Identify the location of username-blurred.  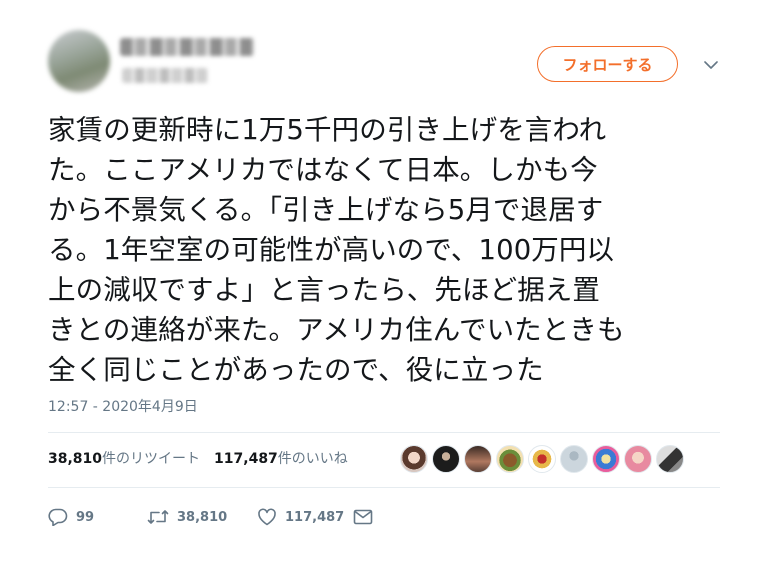
(165, 75).